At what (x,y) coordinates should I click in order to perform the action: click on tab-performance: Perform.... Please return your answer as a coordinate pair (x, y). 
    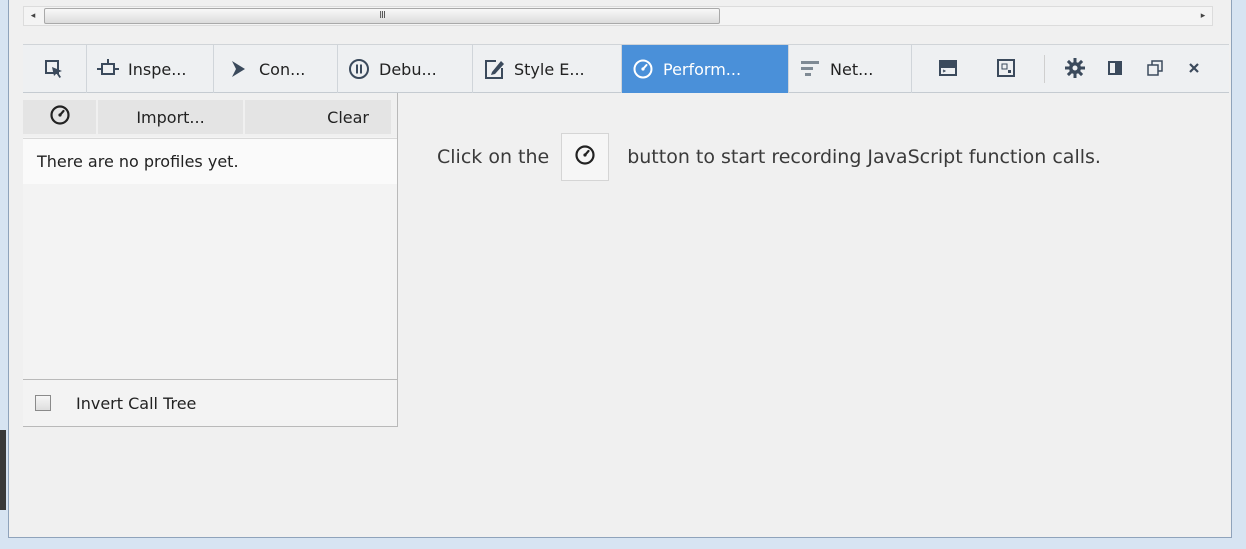
    Looking at the image, I should click on (705, 69).